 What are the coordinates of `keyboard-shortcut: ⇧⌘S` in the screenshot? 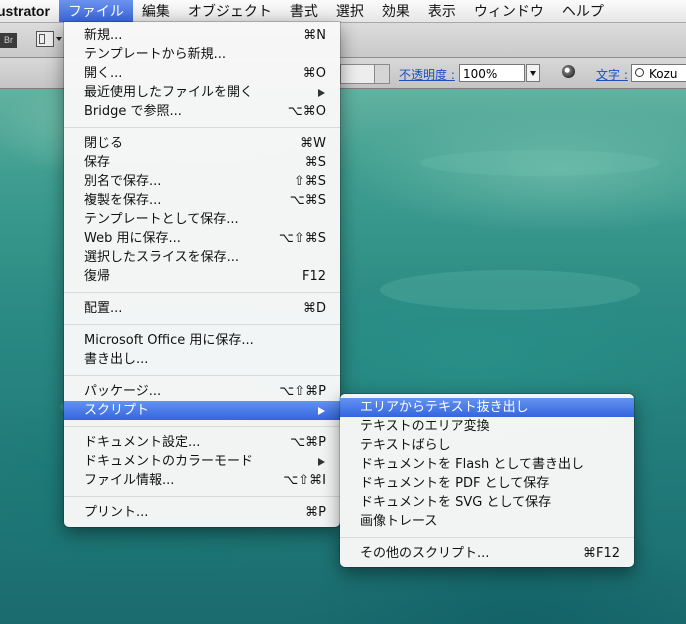 It's located at (309, 181).